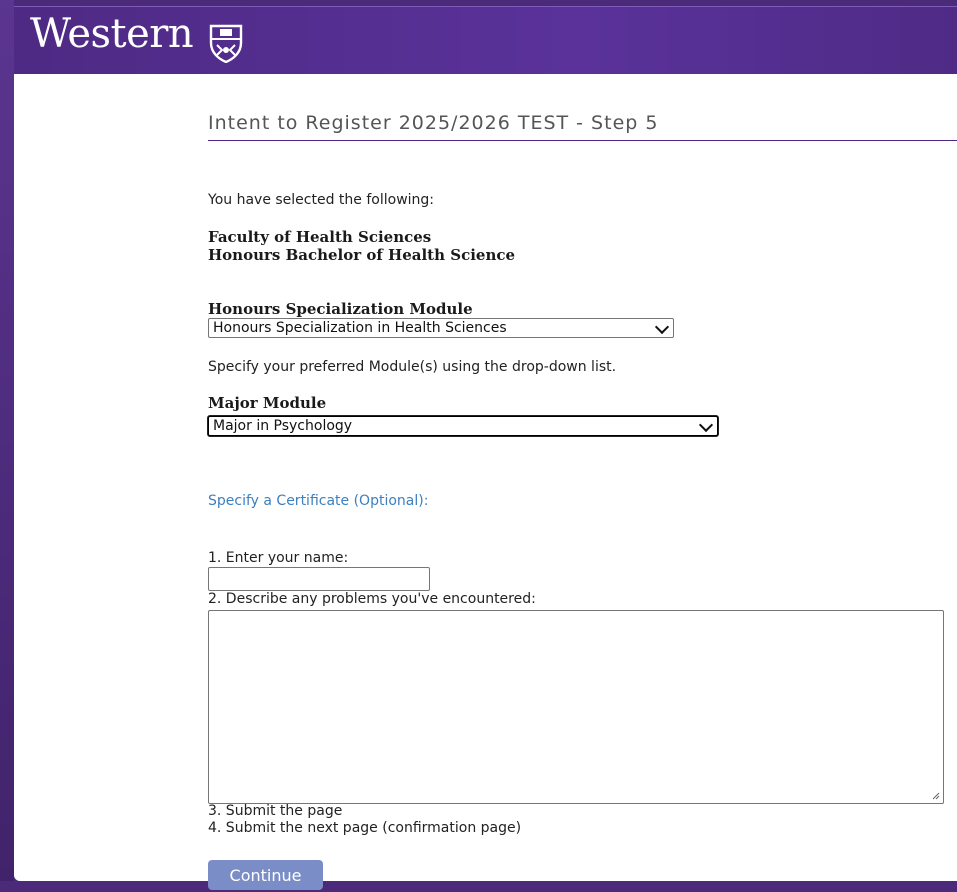  I want to click on name-input, so click(319, 579).